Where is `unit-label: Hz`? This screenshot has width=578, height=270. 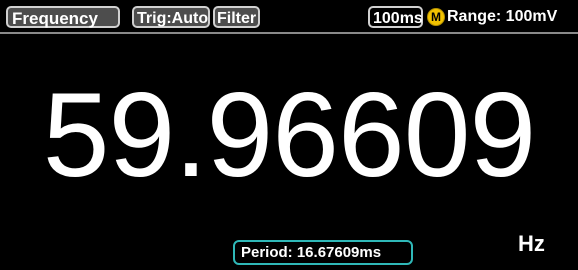 unit-label: Hz is located at coordinates (531, 243).